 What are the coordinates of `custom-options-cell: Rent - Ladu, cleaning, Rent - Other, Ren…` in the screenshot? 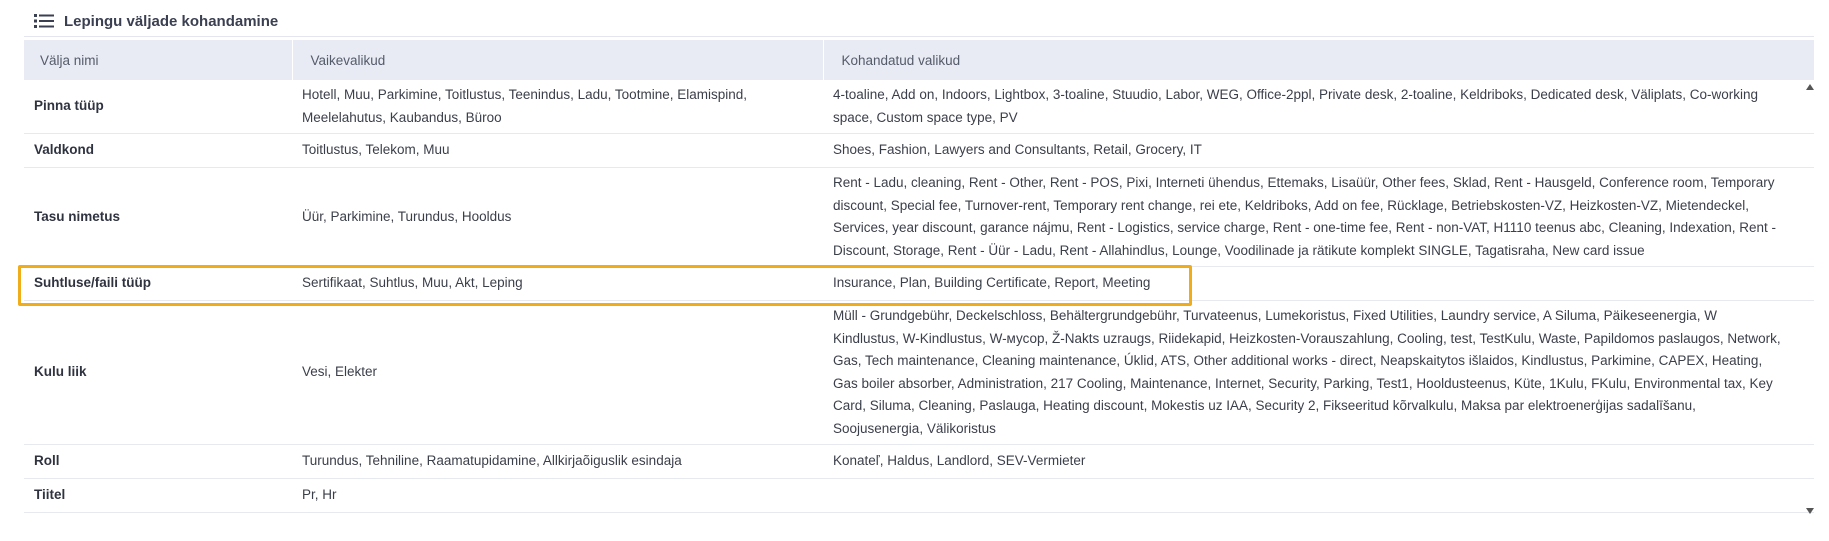 It's located at (1318, 217).